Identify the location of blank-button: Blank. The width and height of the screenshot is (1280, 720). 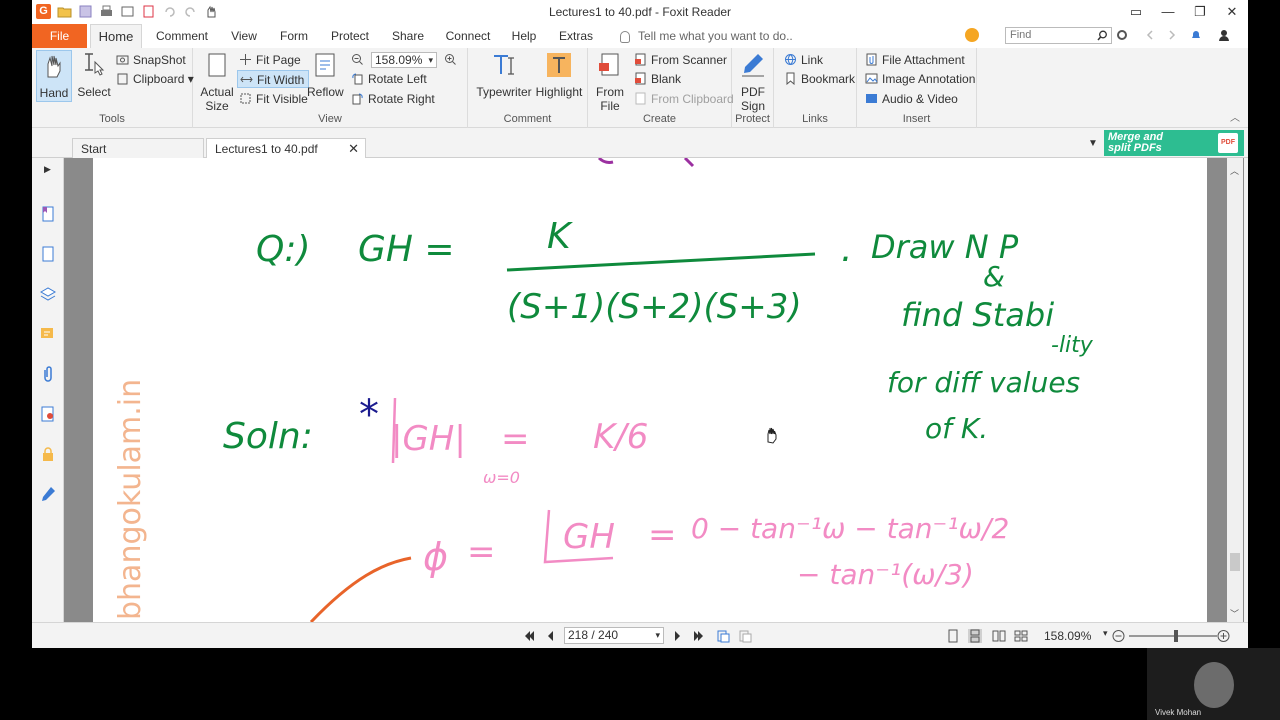
(657, 79).